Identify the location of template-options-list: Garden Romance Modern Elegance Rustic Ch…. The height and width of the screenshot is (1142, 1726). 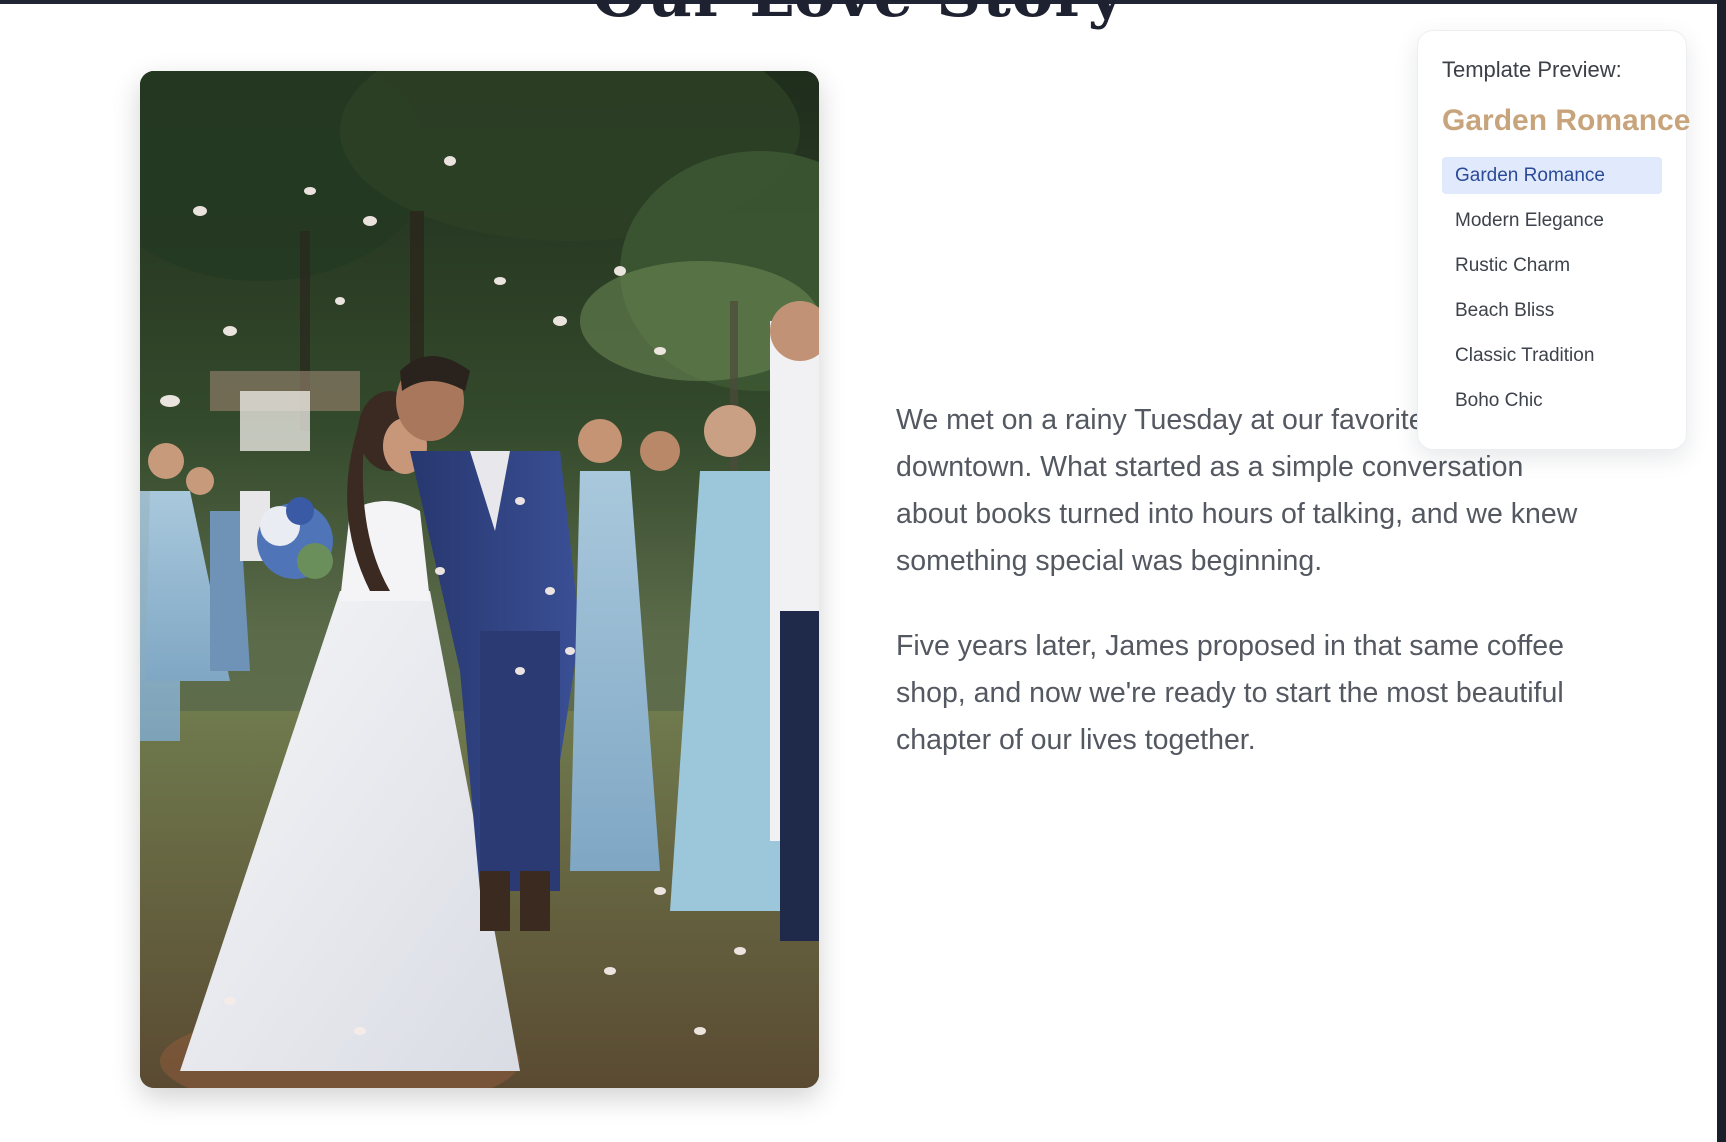
(1552, 288).